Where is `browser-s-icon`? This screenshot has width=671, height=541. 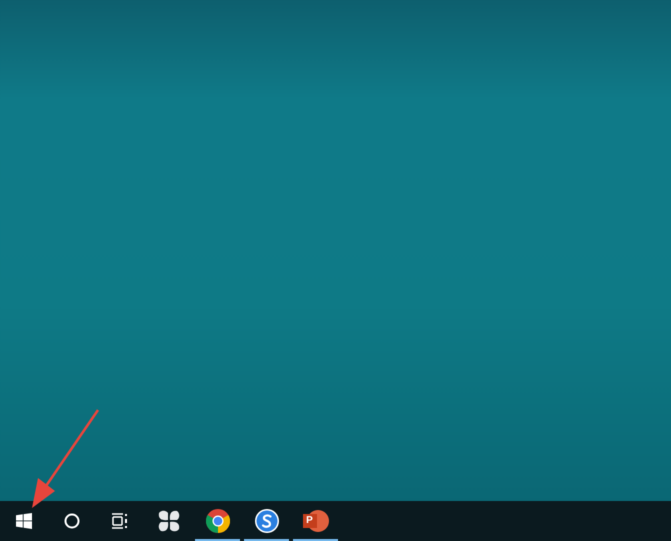 browser-s-icon is located at coordinates (266, 521).